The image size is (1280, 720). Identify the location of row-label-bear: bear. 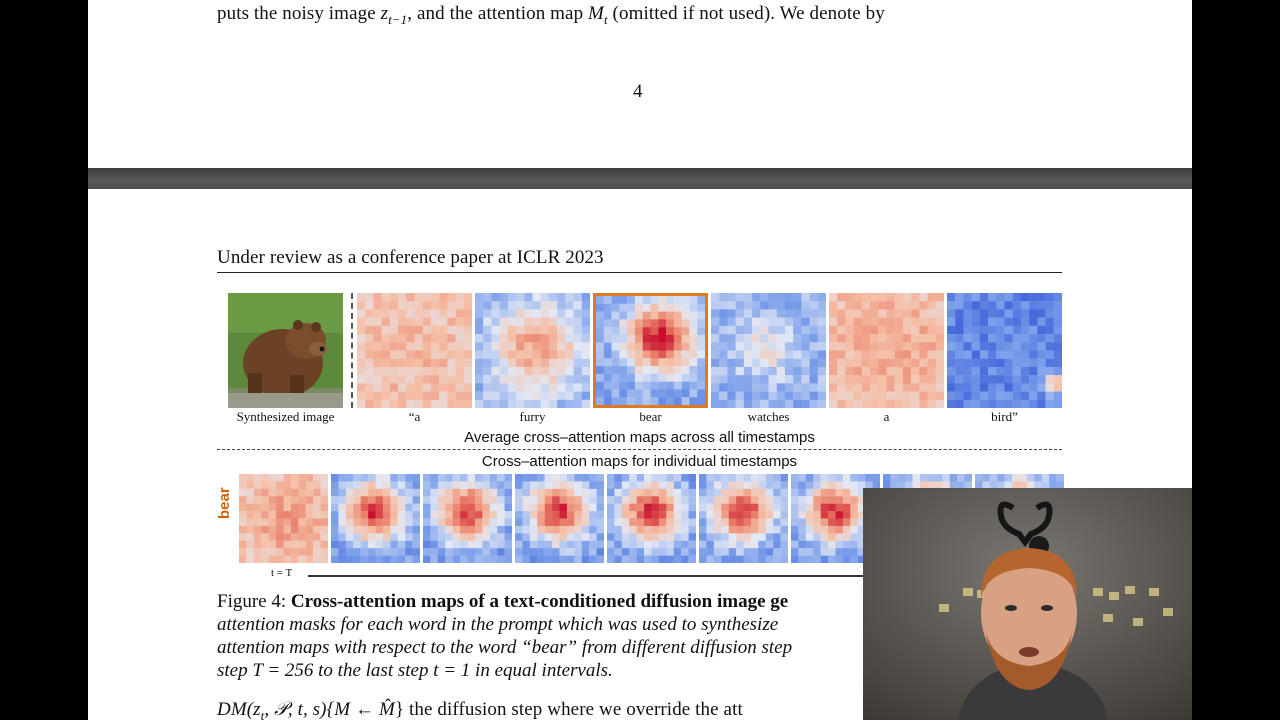
(224, 503).